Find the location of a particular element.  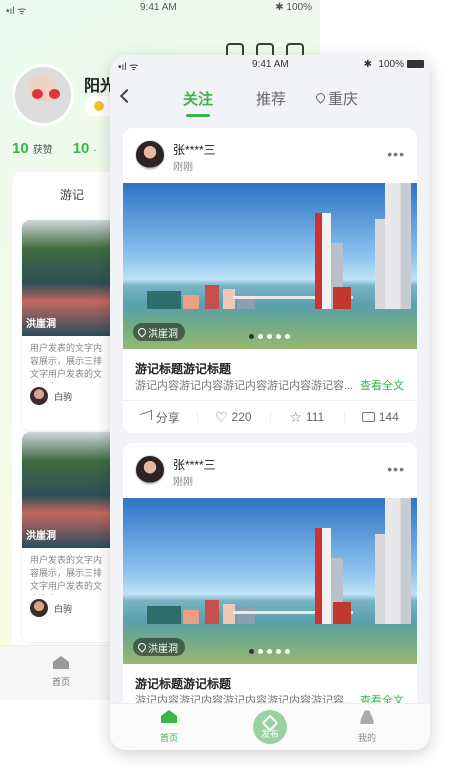

bg-nav-home: 首页 is located at coordinates (61, 672).